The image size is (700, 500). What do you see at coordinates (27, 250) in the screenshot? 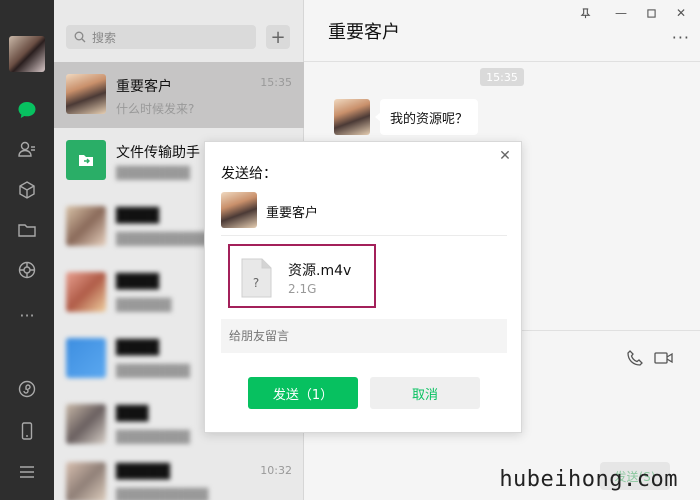
I see `nav-sidebar: ···` at bounding box center [27, 250].